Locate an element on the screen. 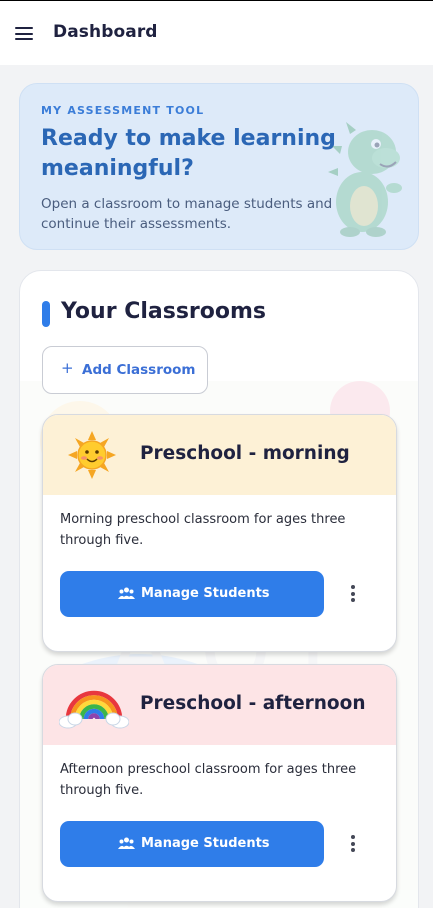  hamburger-menu-icon is located at coordinates (24, 33).